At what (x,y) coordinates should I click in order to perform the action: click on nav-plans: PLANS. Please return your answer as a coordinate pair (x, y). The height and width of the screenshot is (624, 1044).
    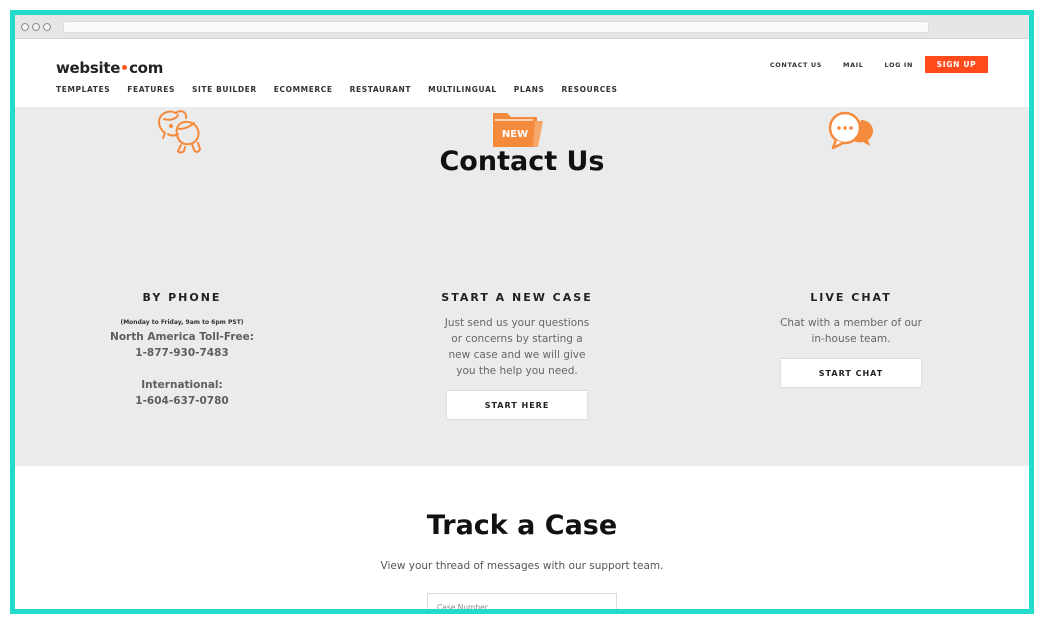
    Looking at the image, I should click on (529, 89).